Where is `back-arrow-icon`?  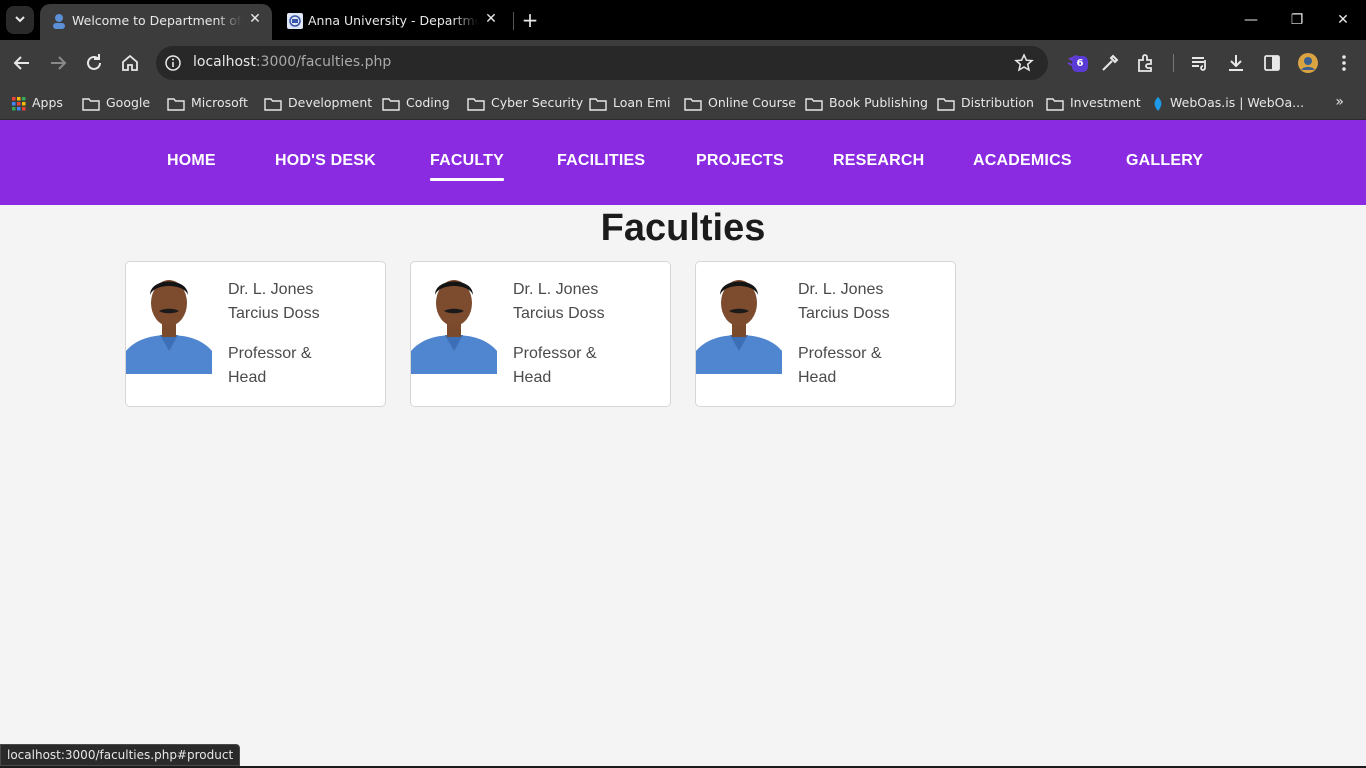
back-arrow-icon is located at coordinates (22, 63).